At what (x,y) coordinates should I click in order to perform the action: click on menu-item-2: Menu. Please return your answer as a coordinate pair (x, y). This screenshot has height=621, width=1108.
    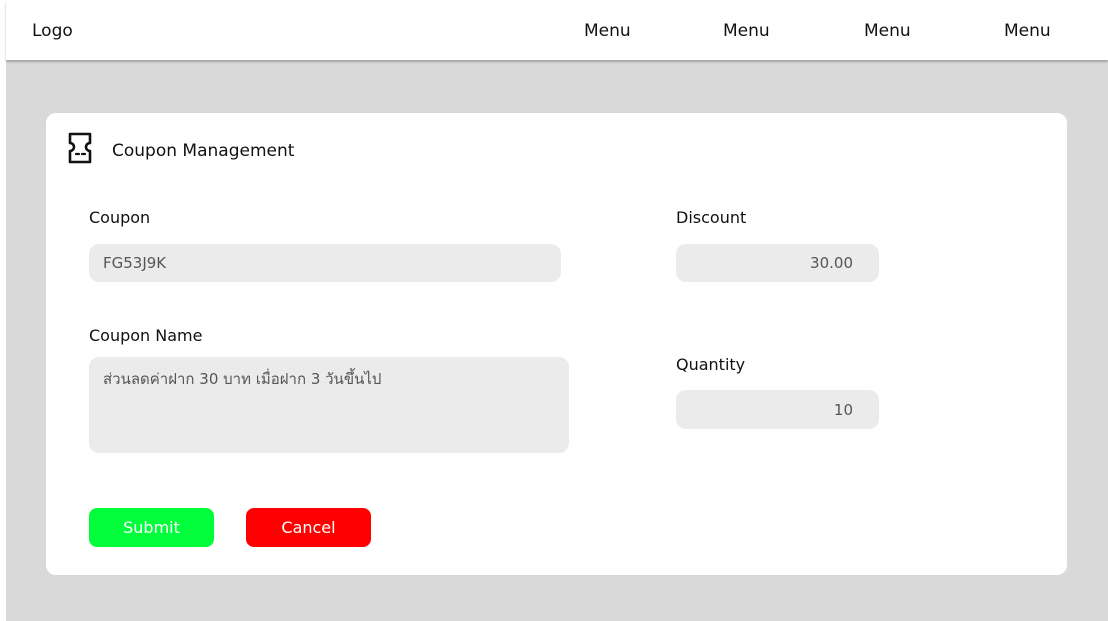
    Looking at the image, I should click on (746, 31).